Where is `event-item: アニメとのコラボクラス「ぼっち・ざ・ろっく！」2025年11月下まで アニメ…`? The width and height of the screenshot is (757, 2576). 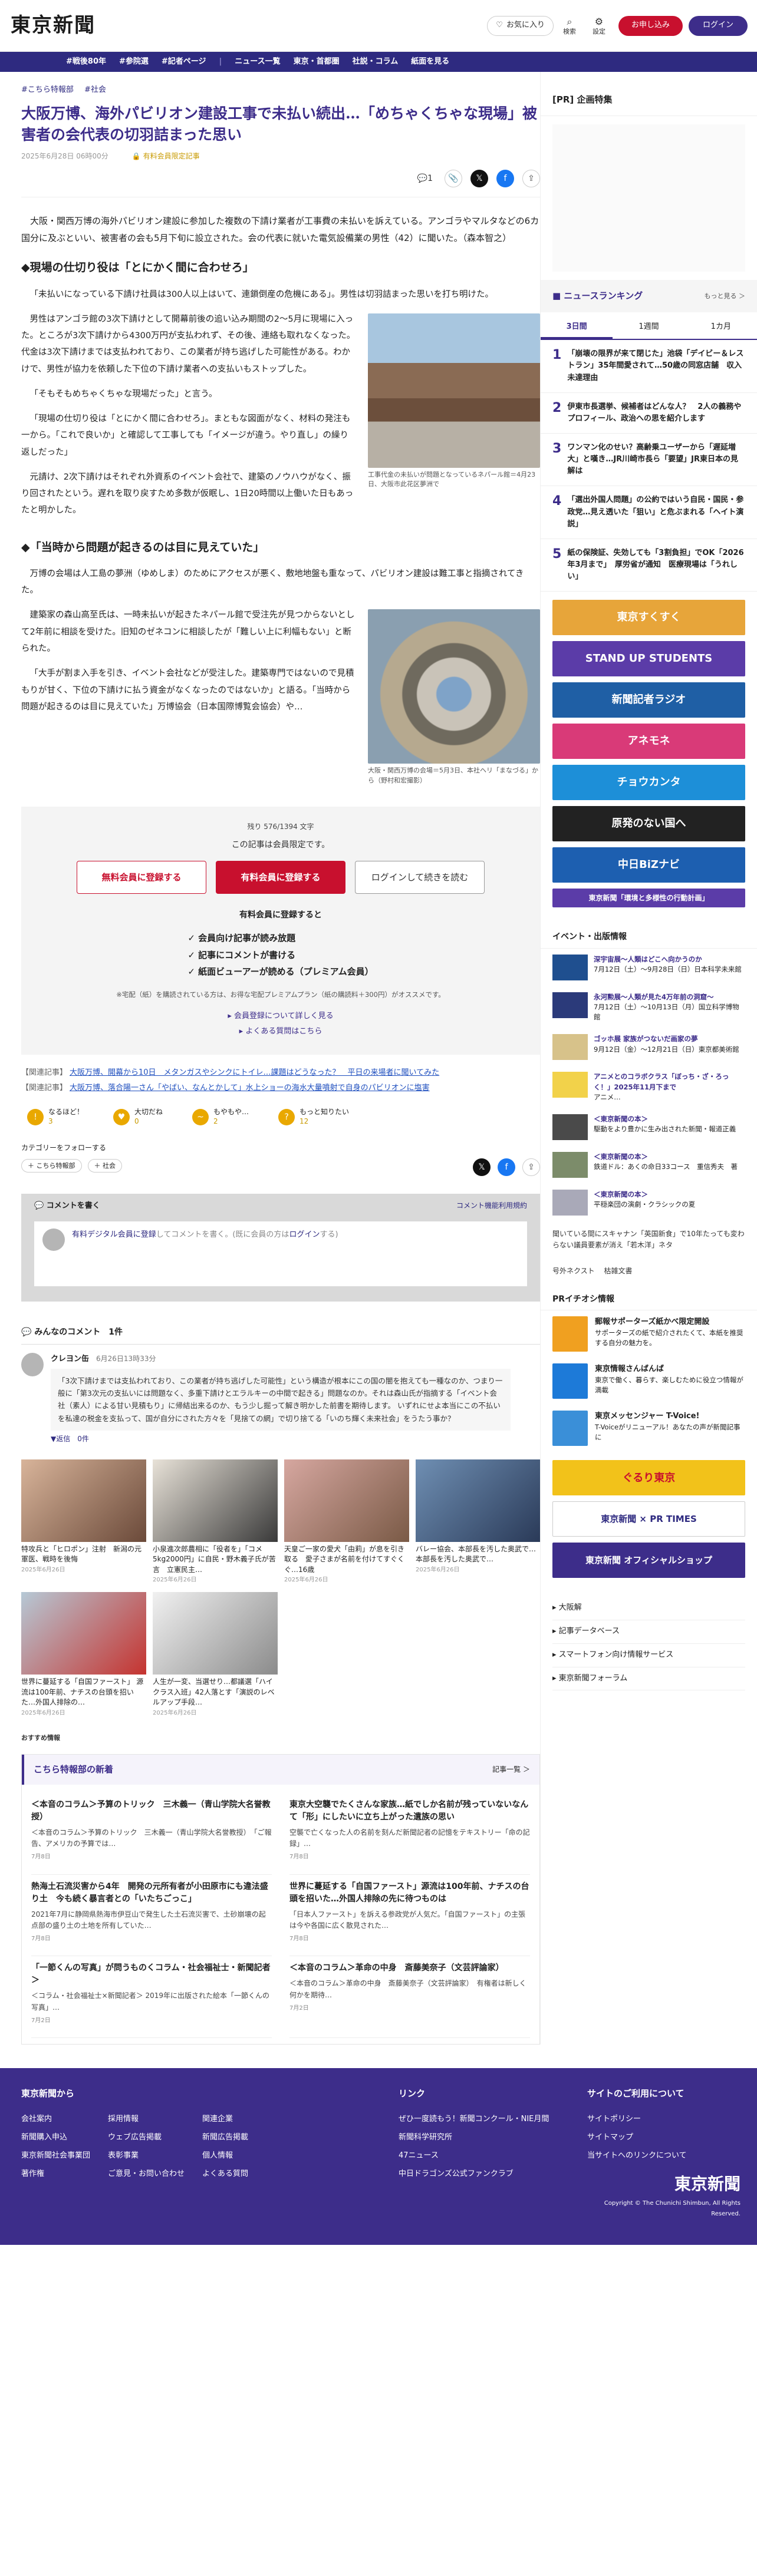 event-item: アニメとのコラボクラス「ぼっち・ざ・ろっく！」2025年11月下まで アニメ… is located at coordinates (649, 1087).